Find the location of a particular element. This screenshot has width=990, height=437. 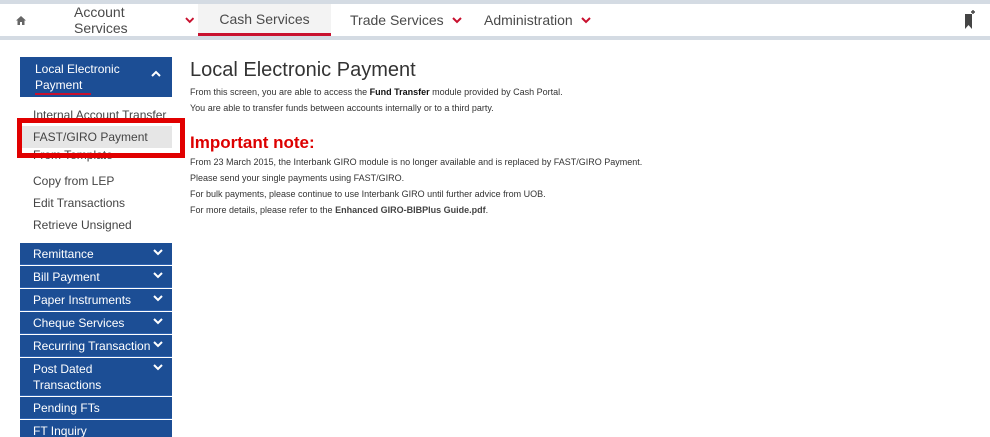

sidebar-cat-label: FT Inquiry is located at coordinates (60, 430).